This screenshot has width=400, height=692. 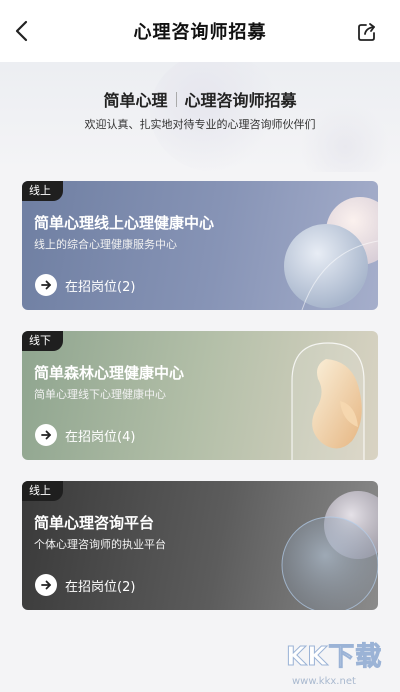 What do you see at coordinates (135, 100) in the screenshot?
I see `brand-name: 简单心理` at bounding box center [135, 100].